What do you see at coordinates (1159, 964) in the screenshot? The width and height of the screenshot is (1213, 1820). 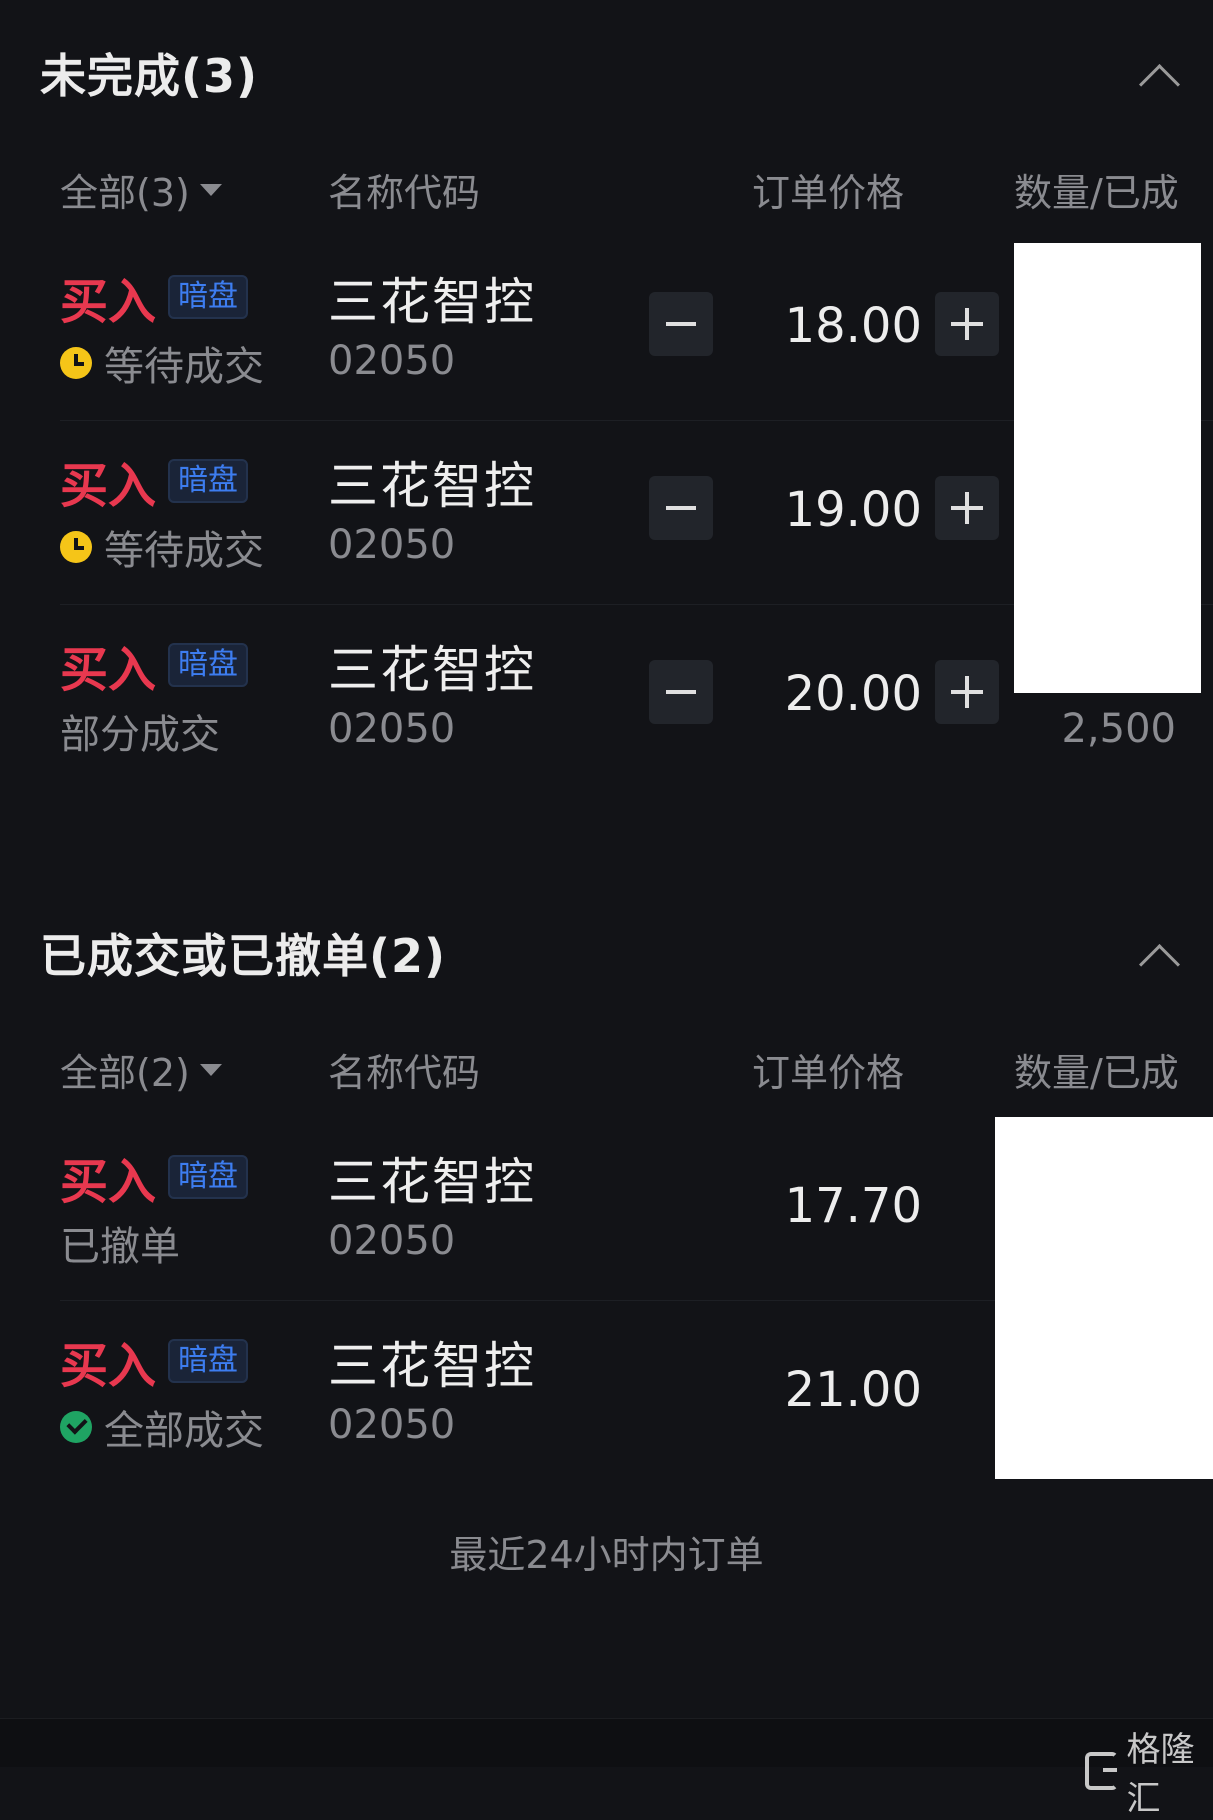 I see `collapse-done-chevron-up-icon` at bounding box center [1159, 964].